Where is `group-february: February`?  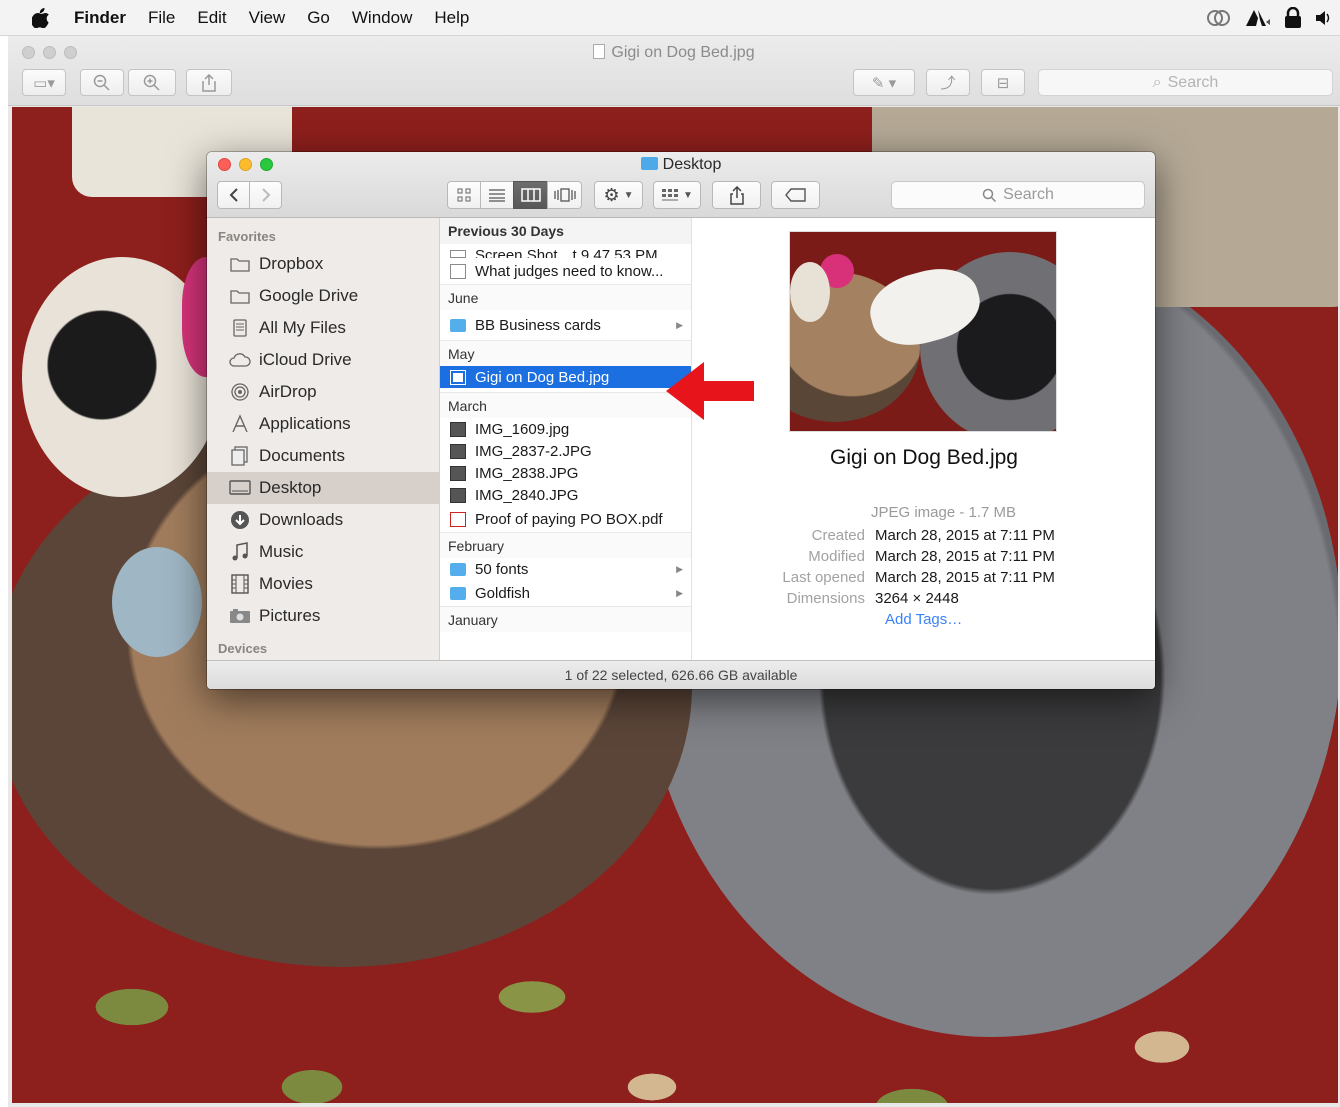 group-february: February is located at coordinates (565, 545).